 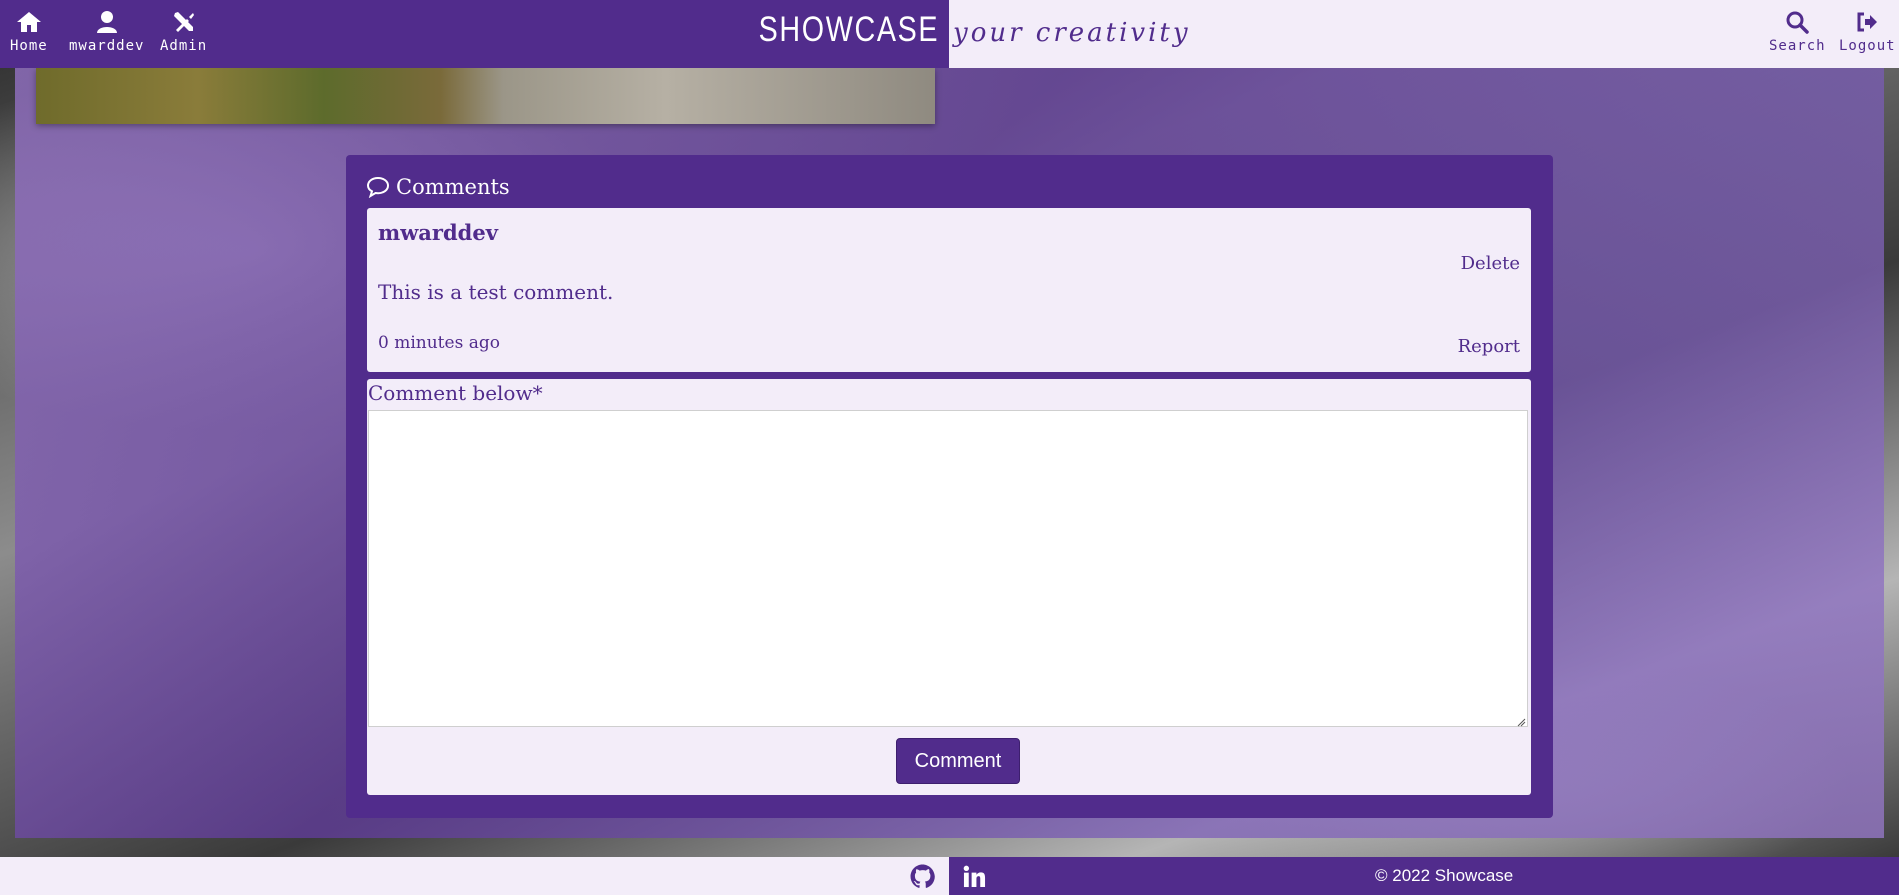 What do you see at coordinates (1797, 46) in the screenshot?
I see `nav-search-label: Search` at bounding box center [1797, 46].